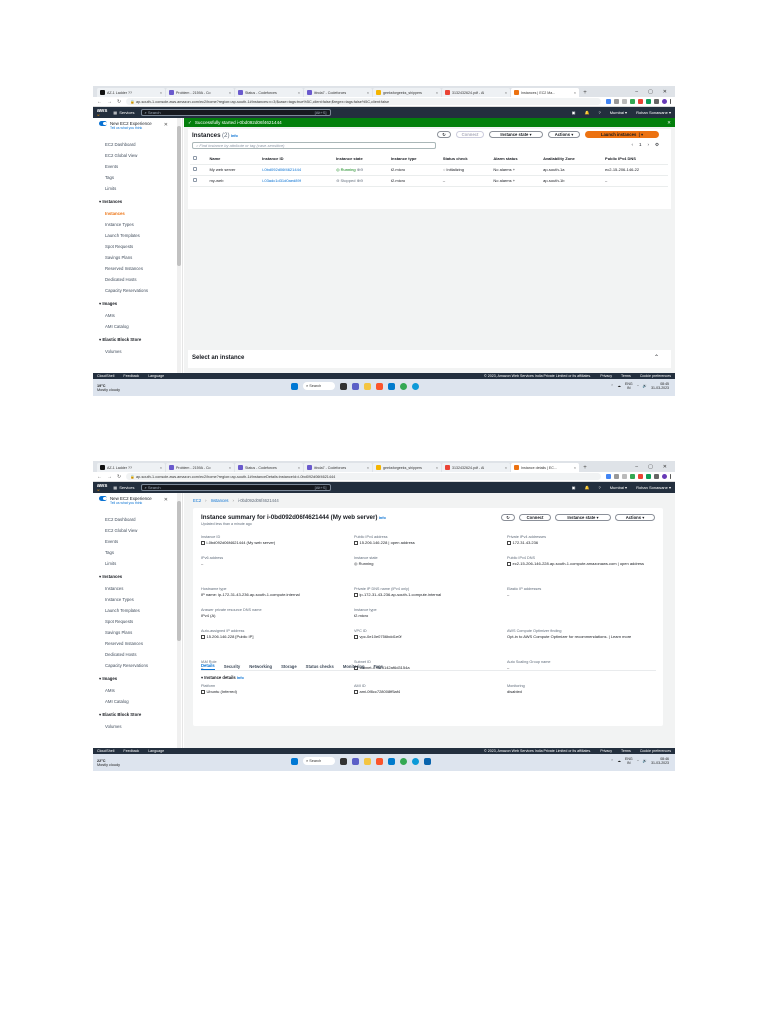 The image size is (768, 1024). I want to click on task-view-icon, so click(343, 386).